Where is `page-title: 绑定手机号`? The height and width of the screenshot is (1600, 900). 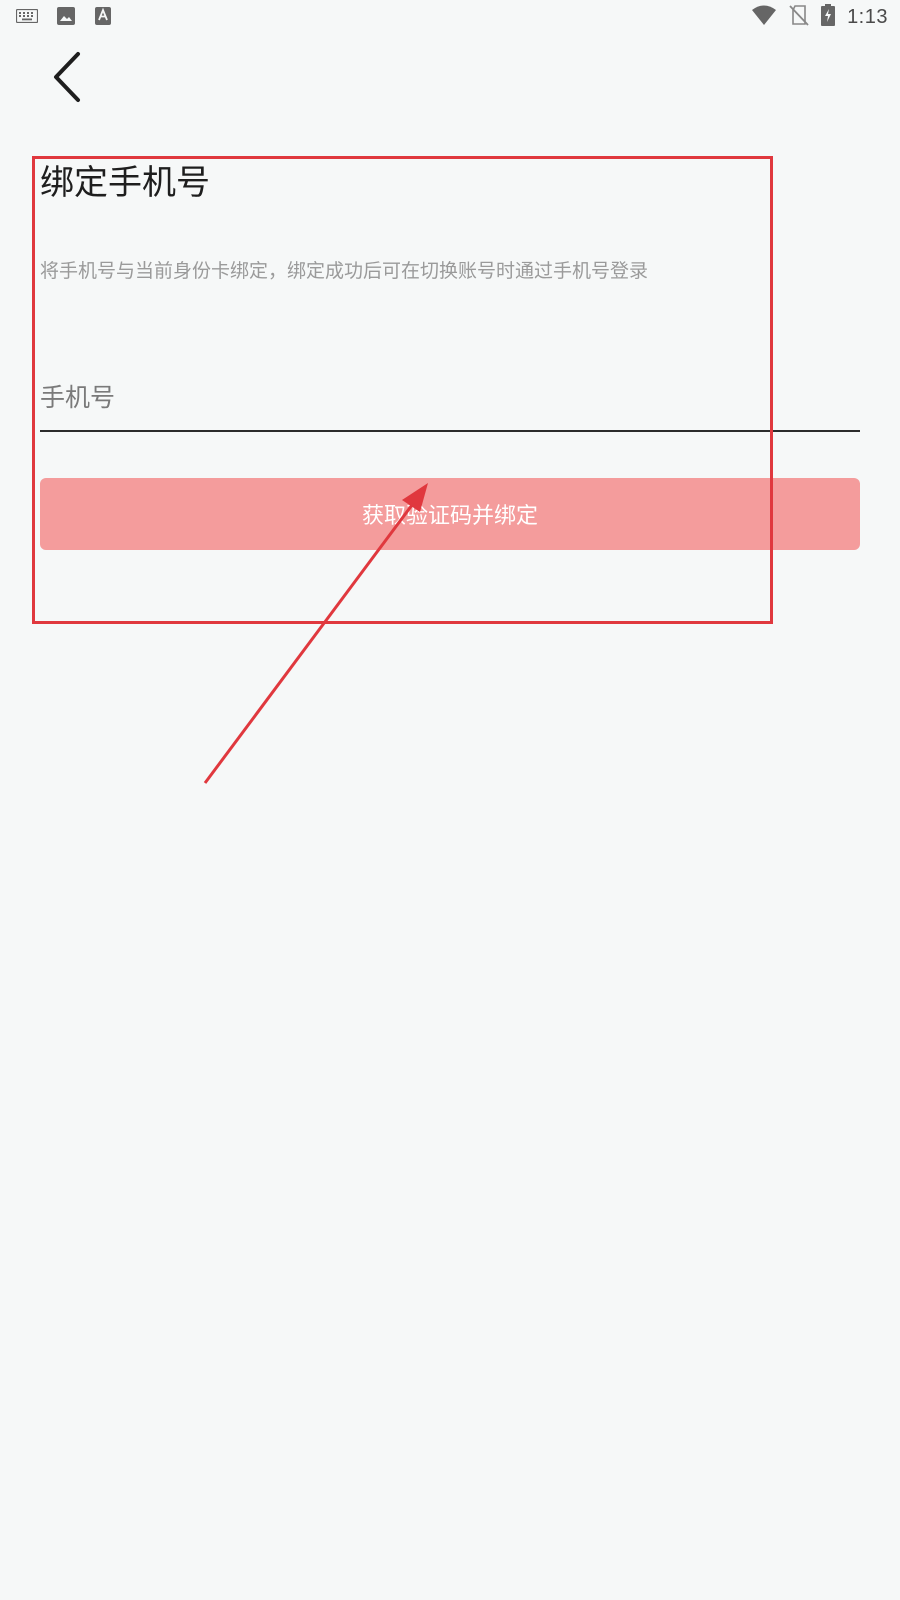
page-title: 绑定手机号 is located at coordinates (125, 183).